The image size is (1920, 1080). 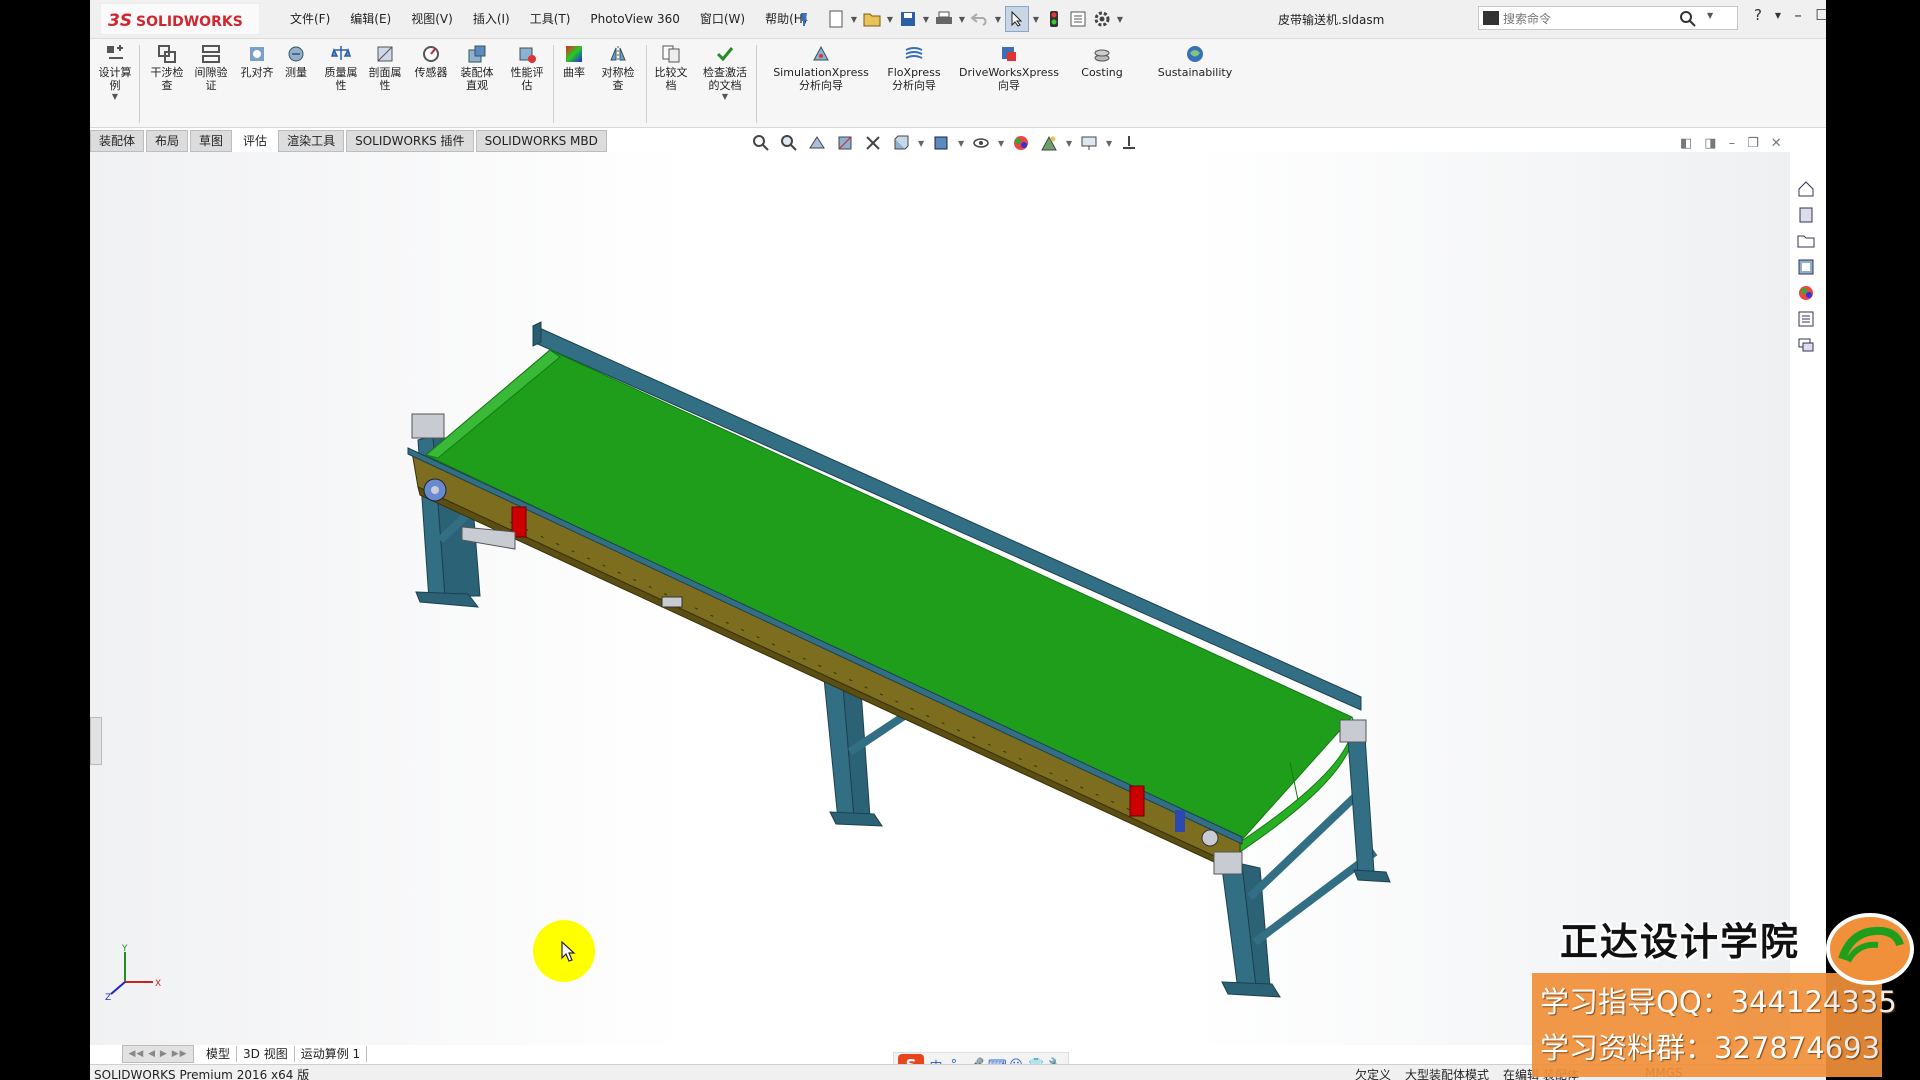 I want to click on ribbon-check-active-document: 检查激活的文档 ▼, so click(x=725, y=72).